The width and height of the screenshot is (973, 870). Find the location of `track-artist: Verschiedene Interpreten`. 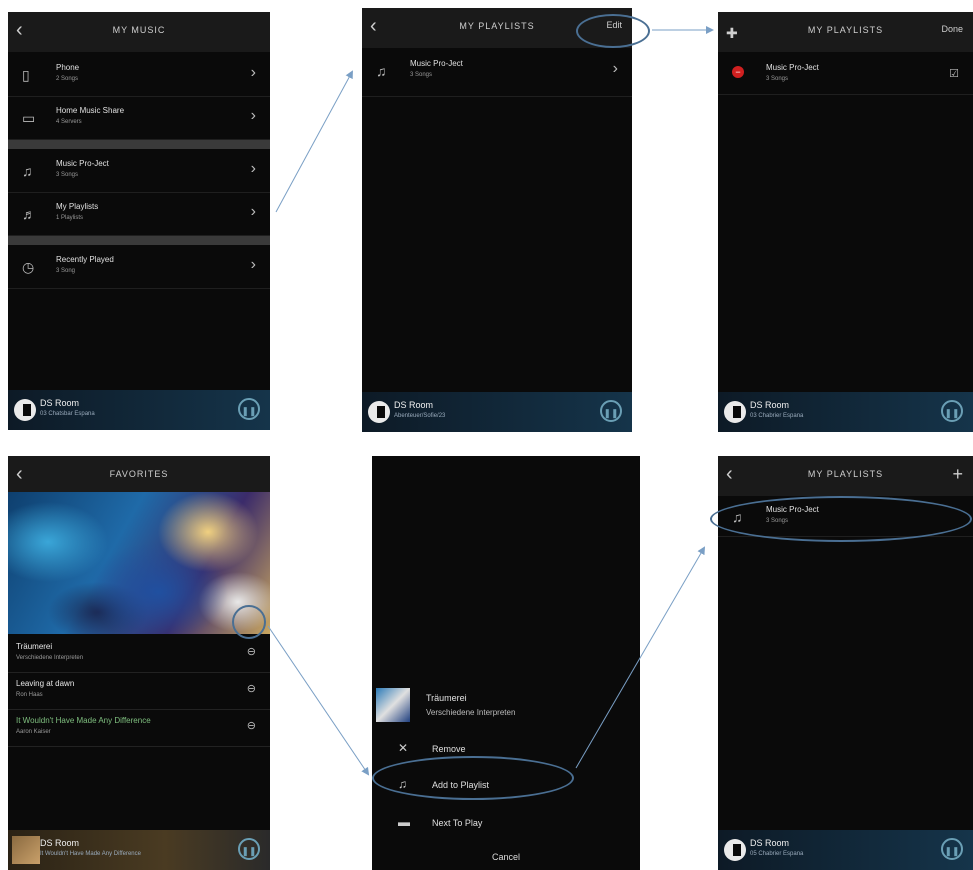

track-artist: Verschiedene Interpreten is located at coordinates (471, 712).